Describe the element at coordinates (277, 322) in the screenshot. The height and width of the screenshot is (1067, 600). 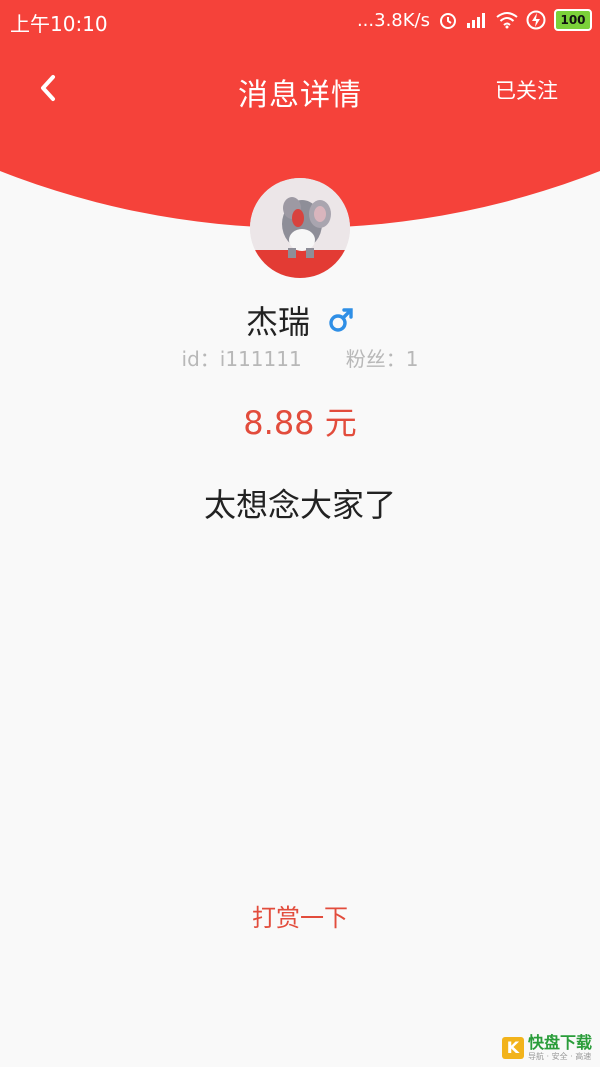
I see `username: 杰瑞` at that location.